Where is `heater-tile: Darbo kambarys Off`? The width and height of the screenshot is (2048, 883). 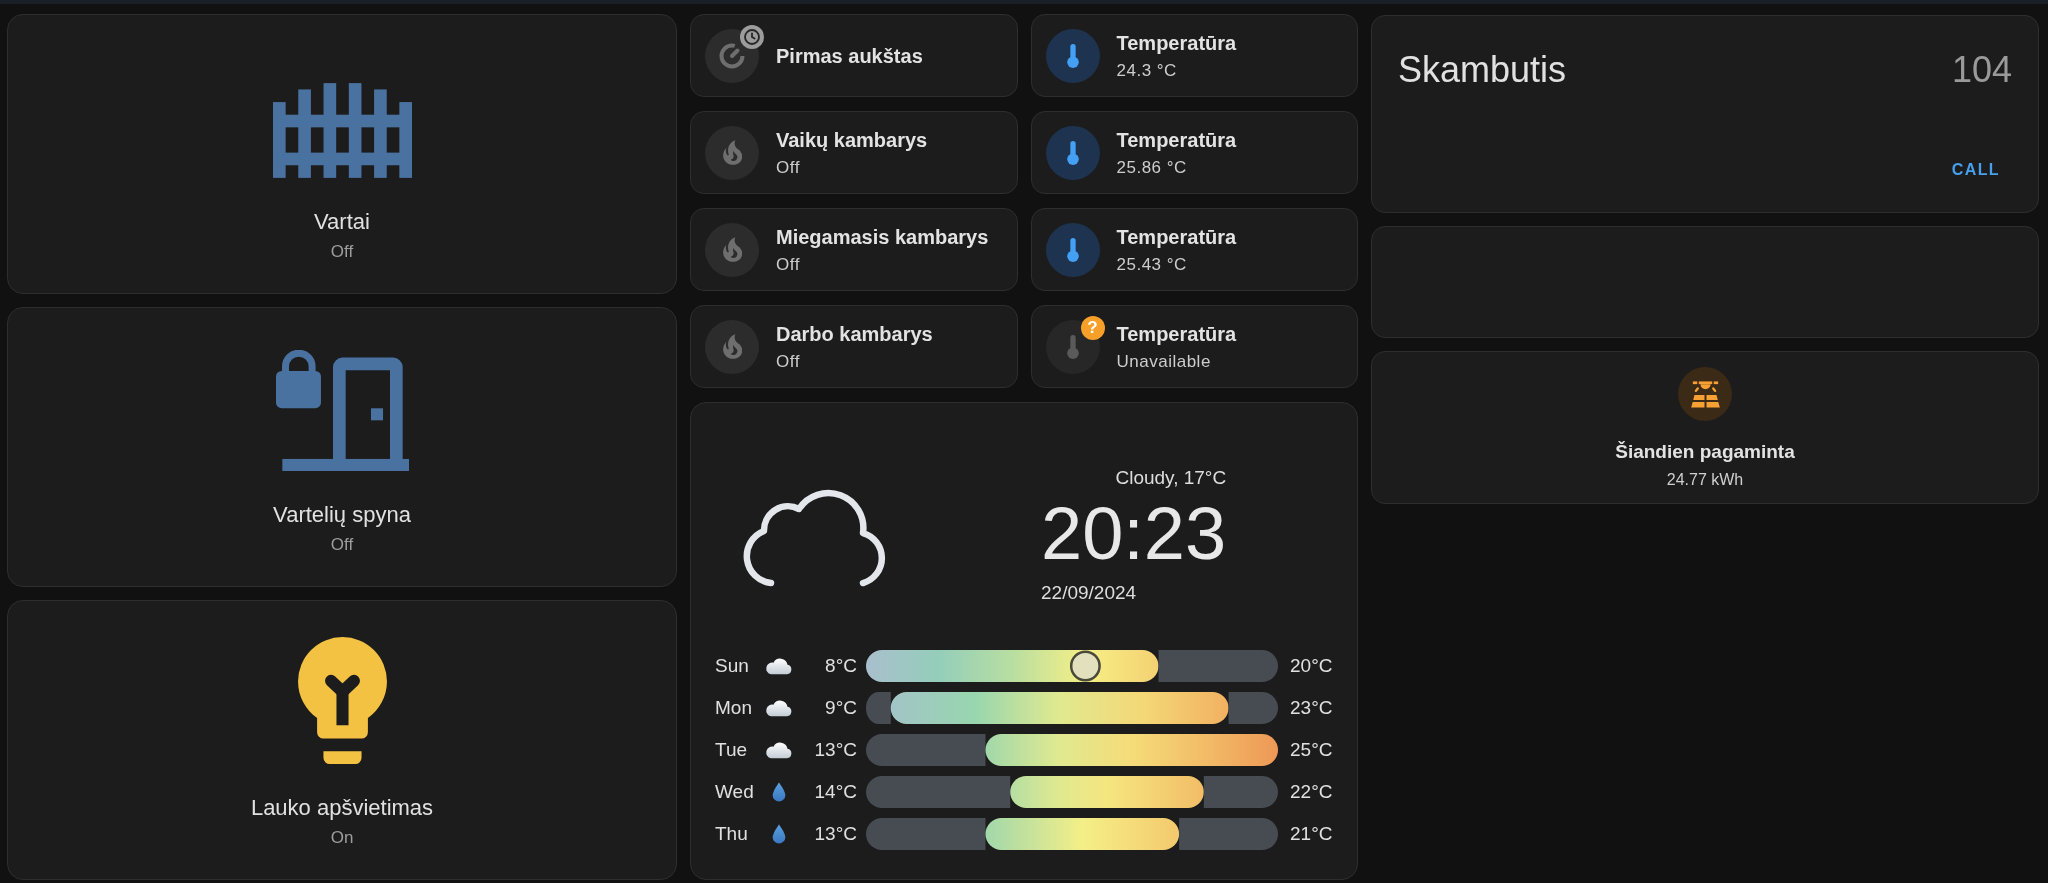
heater-tile: Darbo kambarys Off is located at coordinates (854, 346).